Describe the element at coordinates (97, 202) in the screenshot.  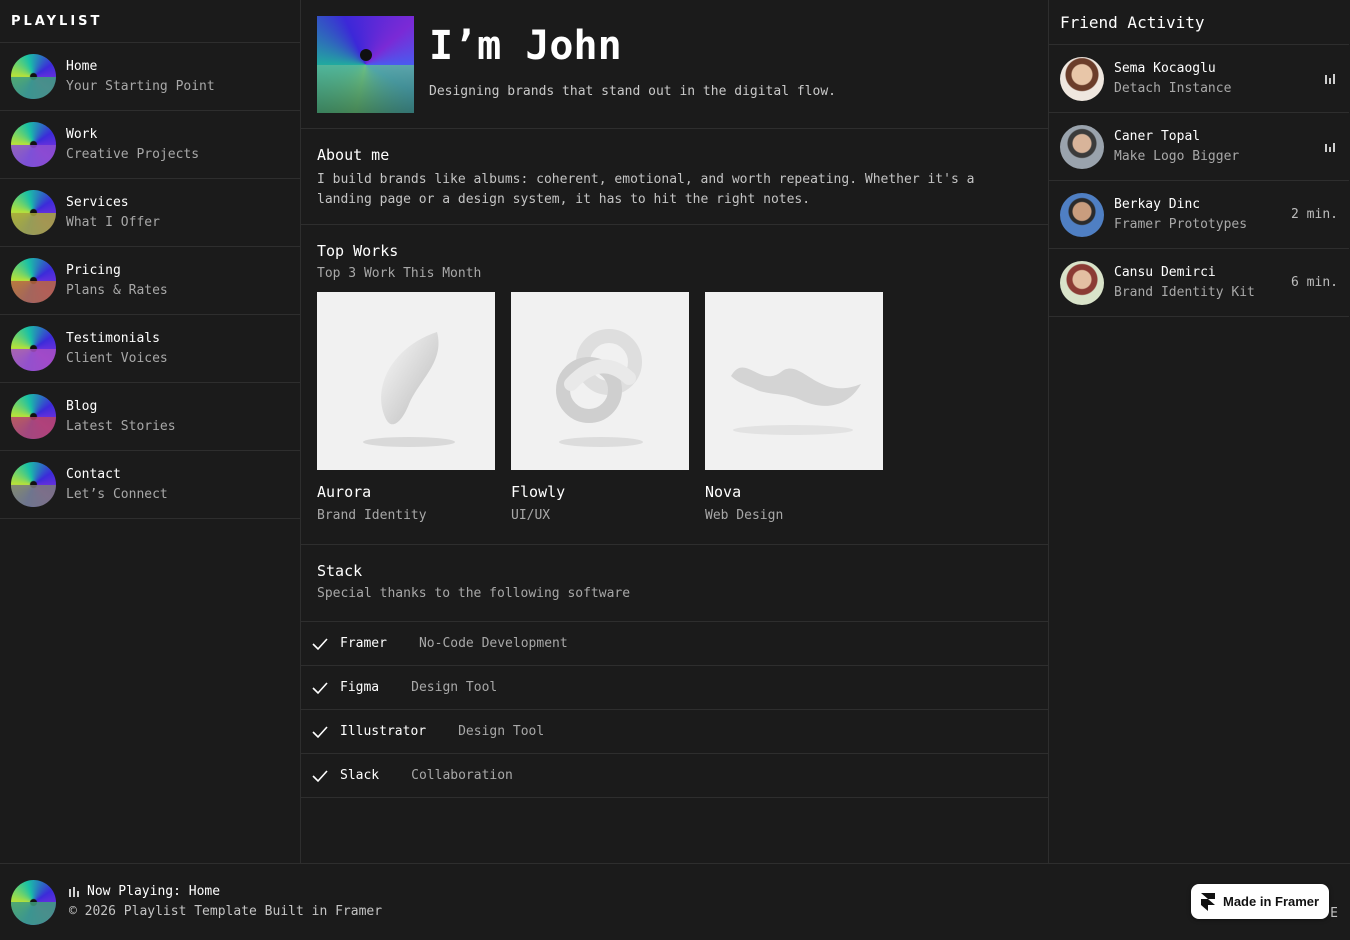
I see `sidebar-item-title: Services` at that location.